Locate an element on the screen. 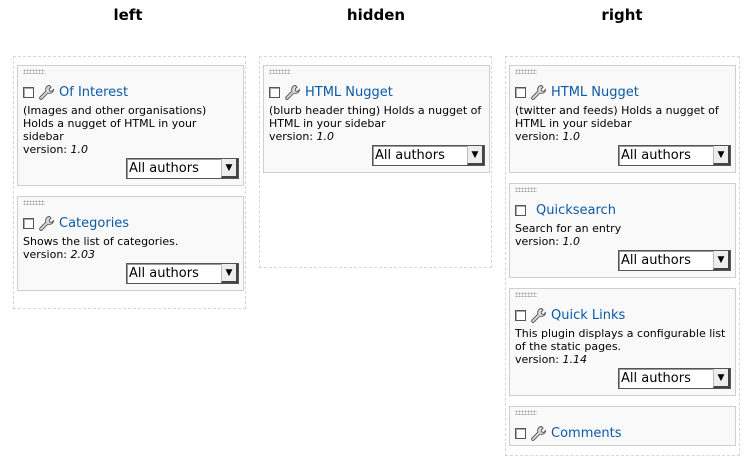 This screenshot has height=456, width=745. plugin-version: version: 2.03 is located at coordinates (59, 254).